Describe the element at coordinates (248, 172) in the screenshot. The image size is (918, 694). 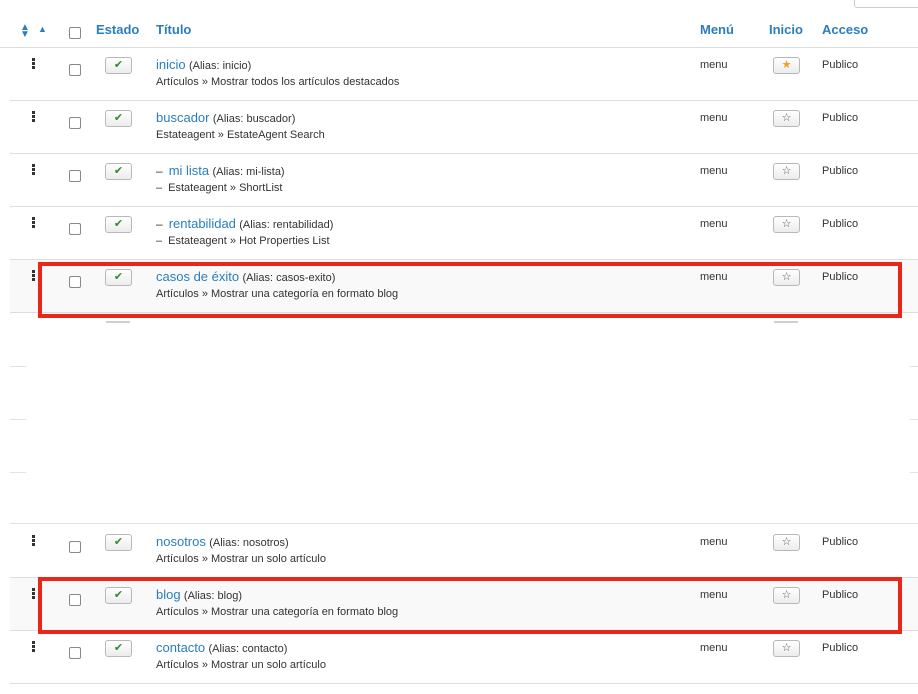
I see `item-alias: (Alias: mi-lista)` at that location.